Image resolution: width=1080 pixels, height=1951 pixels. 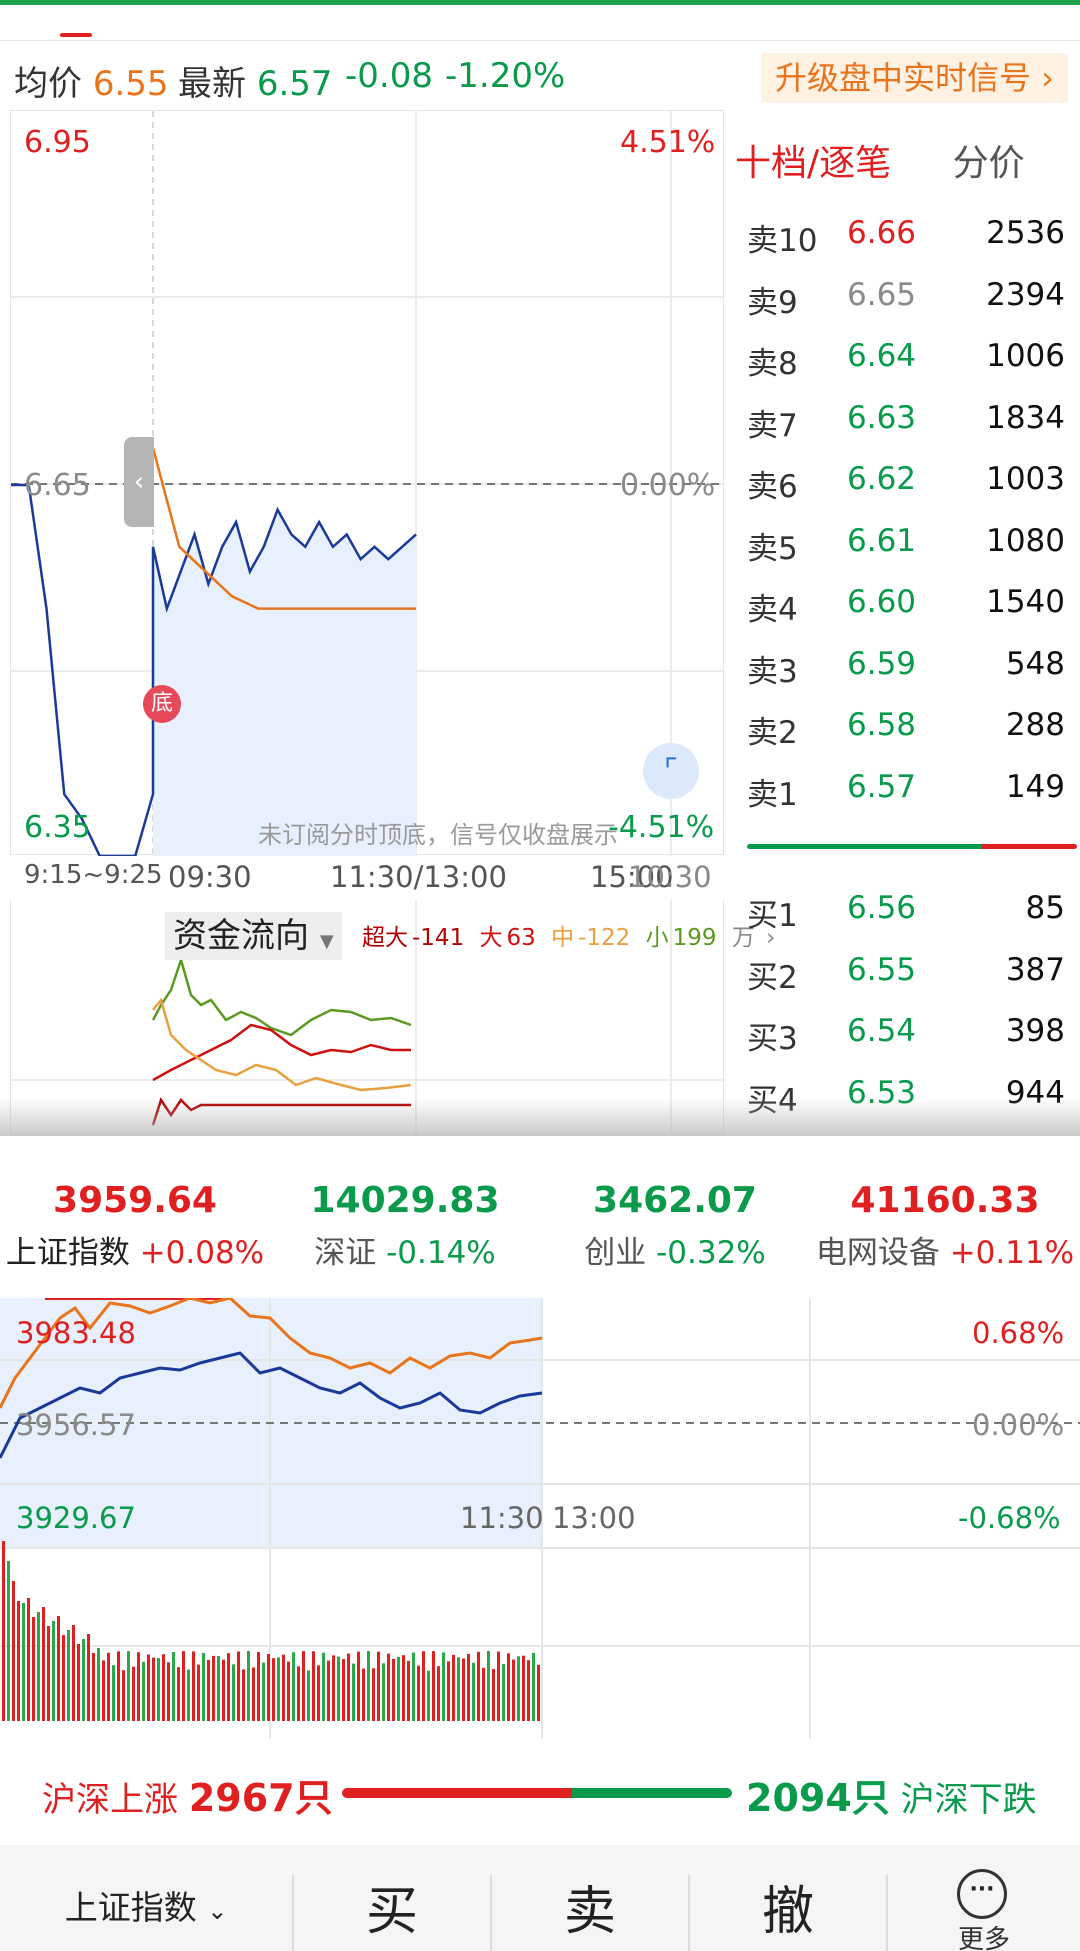 What do you see at coordinates (281, 996) in the screenshot?
I see `fund-flow-line` at bounding box center [281, 996].